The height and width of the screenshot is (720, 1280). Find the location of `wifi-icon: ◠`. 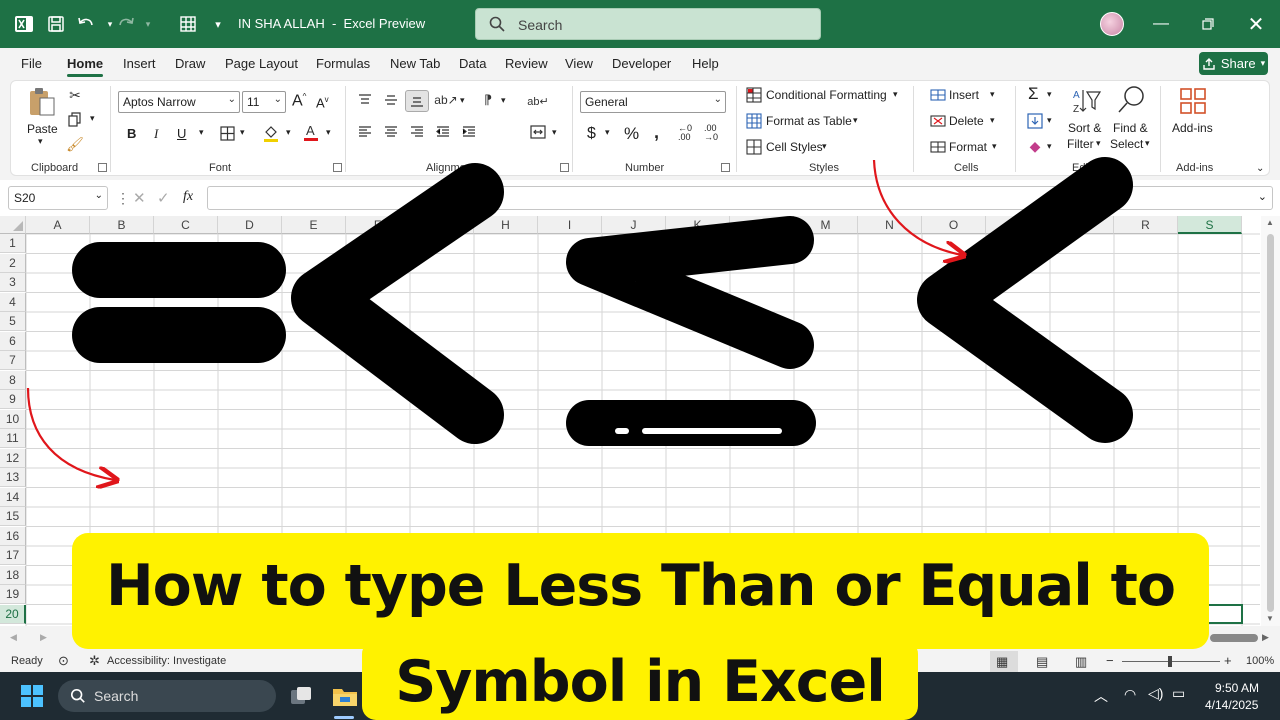

wifi-icon: ◠ is located at coordinates (1130, 694).